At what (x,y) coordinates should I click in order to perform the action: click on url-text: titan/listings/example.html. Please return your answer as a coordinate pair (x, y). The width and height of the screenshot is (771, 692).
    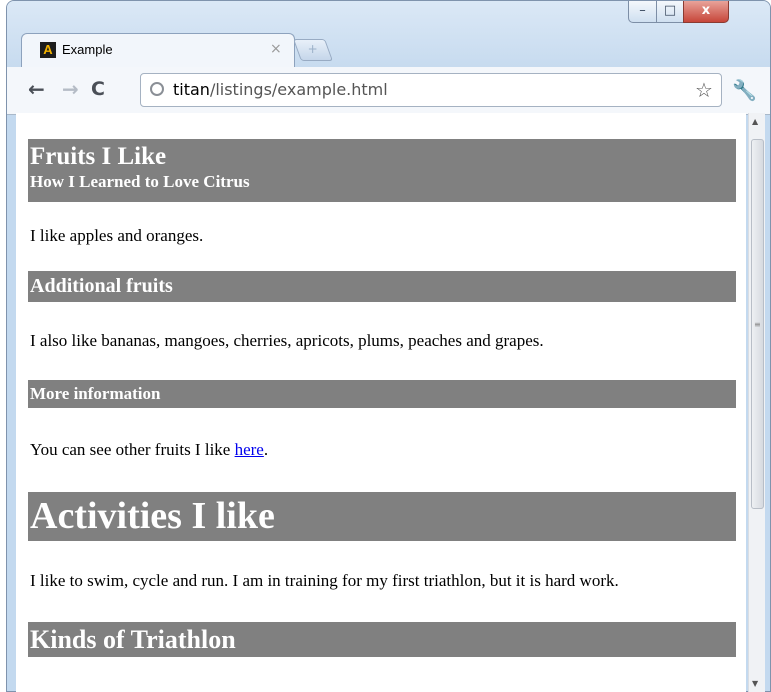
    Looking at the image, I should click on (280, 90).